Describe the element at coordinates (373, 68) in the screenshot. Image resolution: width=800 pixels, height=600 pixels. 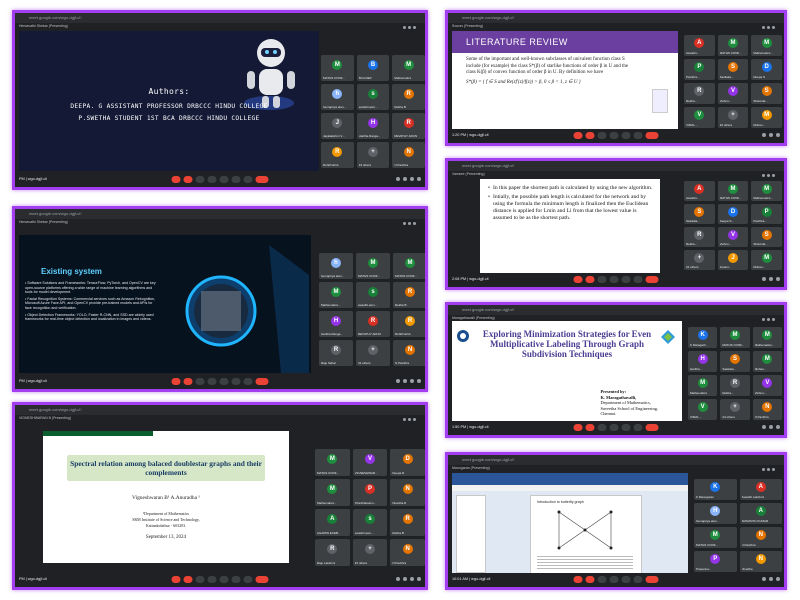
I see `participant-tile: B BCA DEP` at that location.